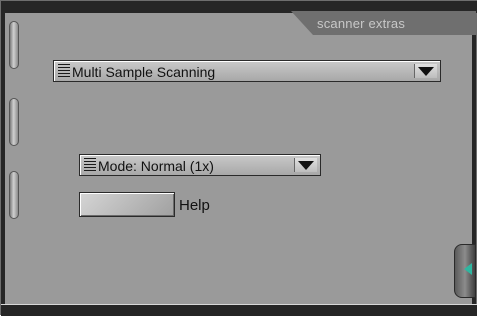  I want to click on mode-value: Mode: Normal (1x), so click(156, 166).